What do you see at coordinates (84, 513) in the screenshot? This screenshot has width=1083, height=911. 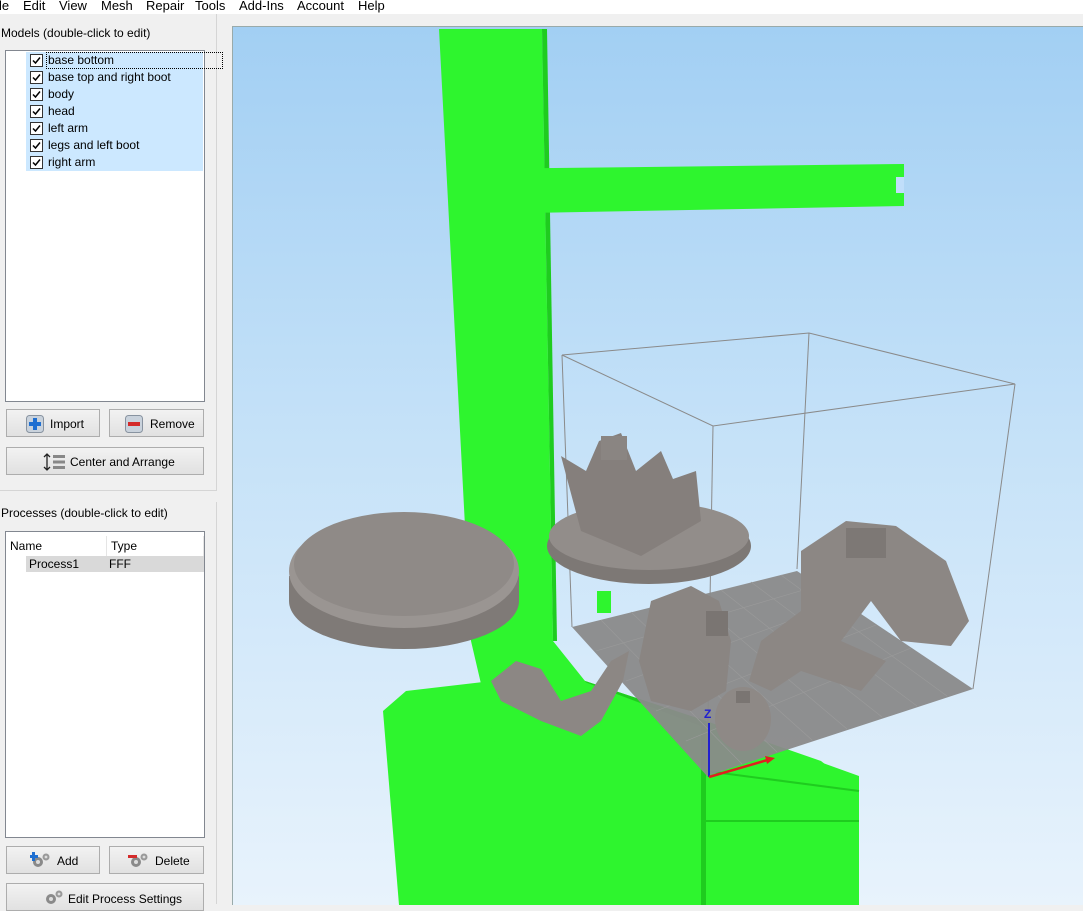 I see `processes-section-label: Processes (double-click to edit)` at bounding box center [84, 513].